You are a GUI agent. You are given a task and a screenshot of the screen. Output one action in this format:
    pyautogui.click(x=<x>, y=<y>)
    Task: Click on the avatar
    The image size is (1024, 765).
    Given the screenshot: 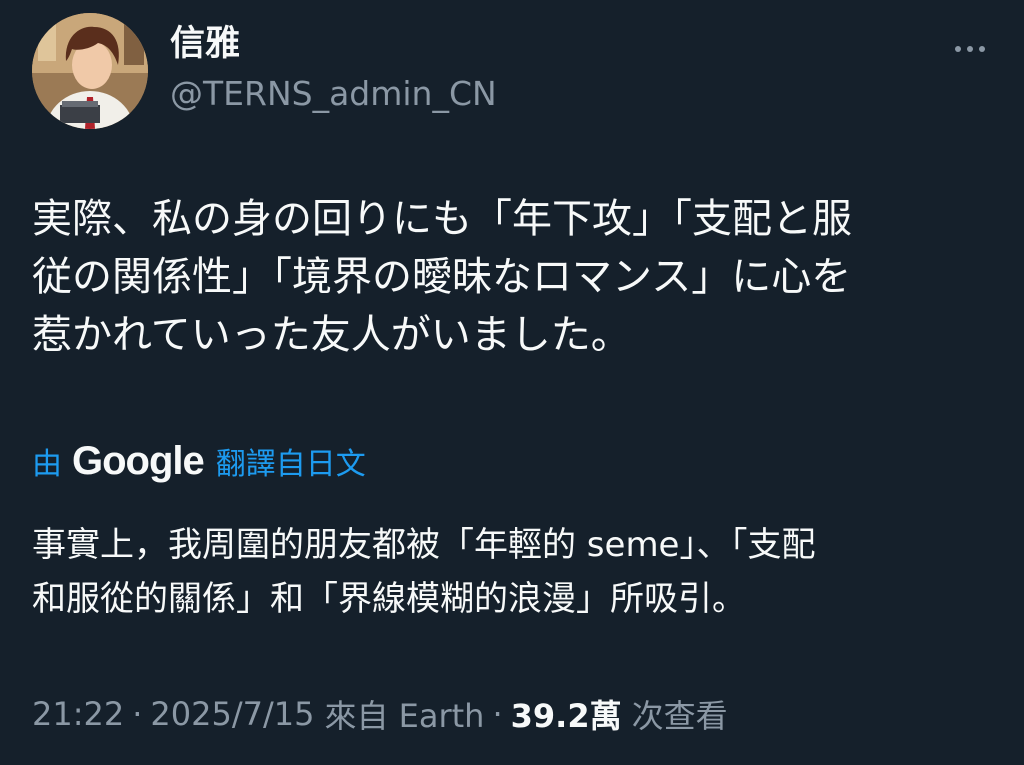 What is the action you would take?
    pyautogui.click(x=90, y=71)
    